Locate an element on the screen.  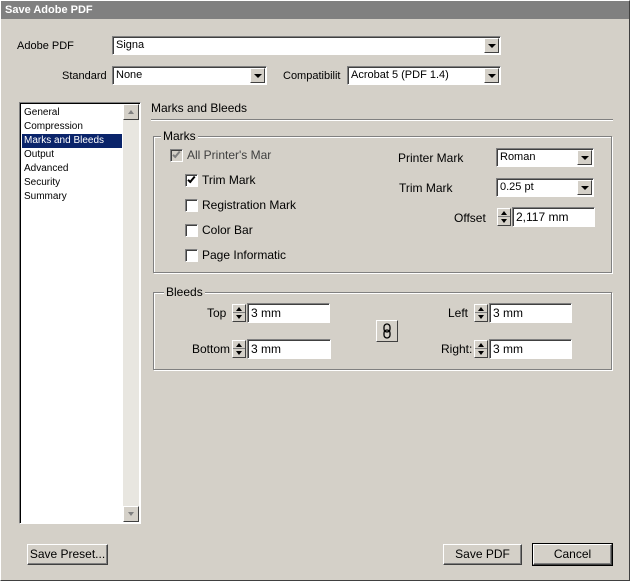
bleed-left-field: 3 mm is located at coordinates (530, 313).